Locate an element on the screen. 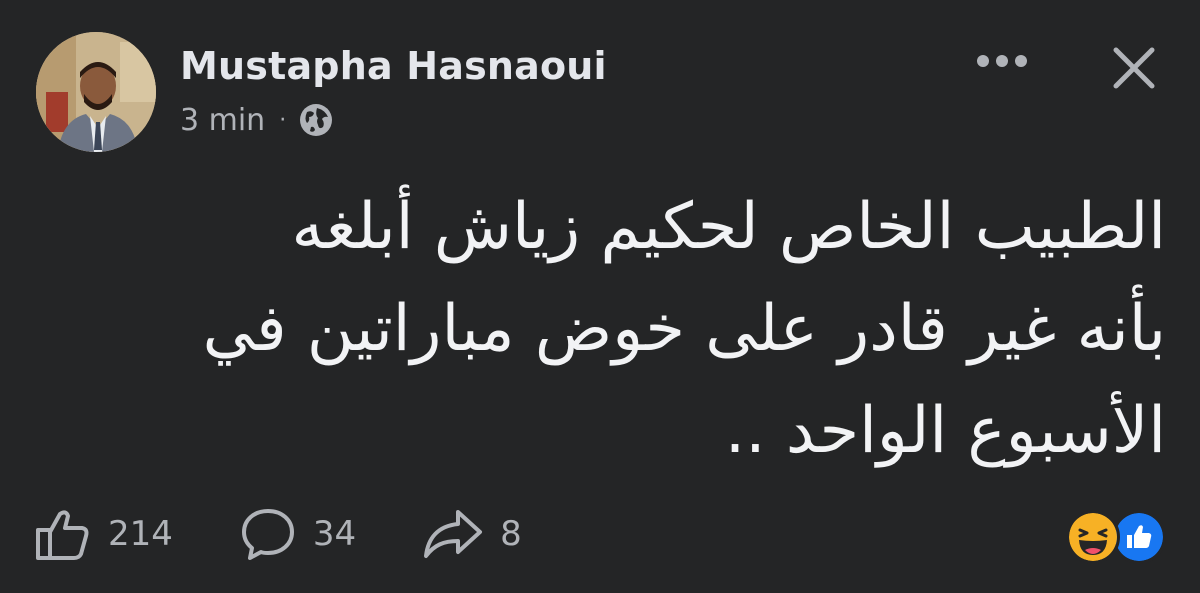 This screenshot has height=593, width=1200. haha-reaction-icon is located at coordinates (1093, 537).